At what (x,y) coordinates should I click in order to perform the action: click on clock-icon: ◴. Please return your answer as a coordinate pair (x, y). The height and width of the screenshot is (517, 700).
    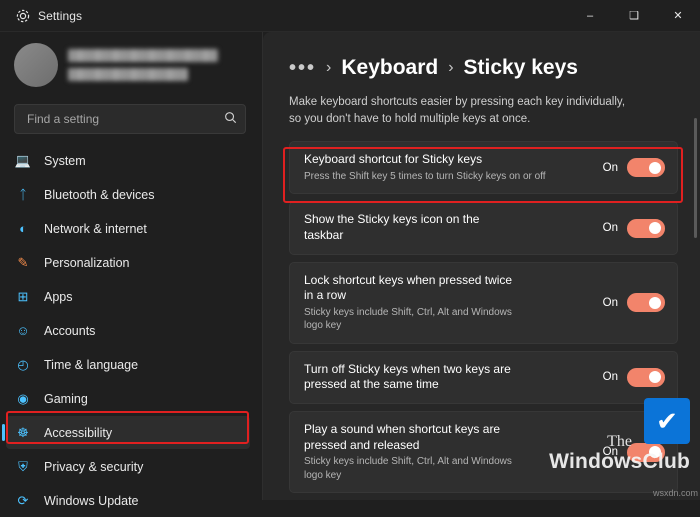
    Looking at the image, I should click on (23, 364).